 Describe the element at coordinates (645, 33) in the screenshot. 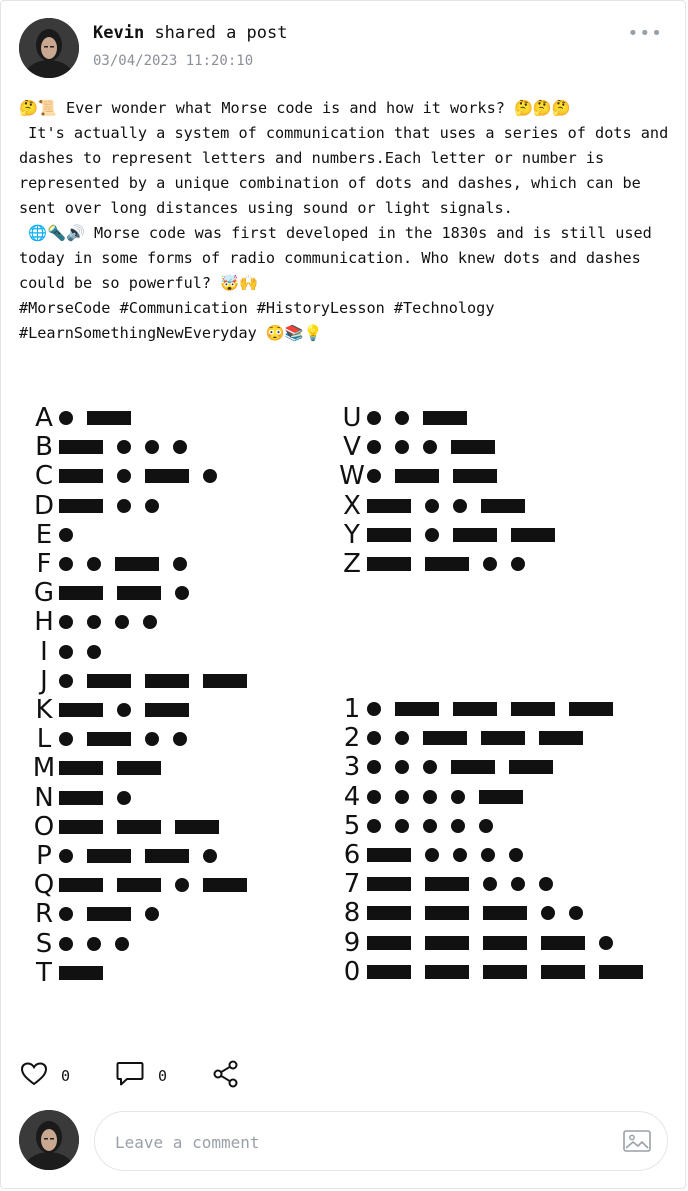

I see `more-options-icon: •••` at that location.